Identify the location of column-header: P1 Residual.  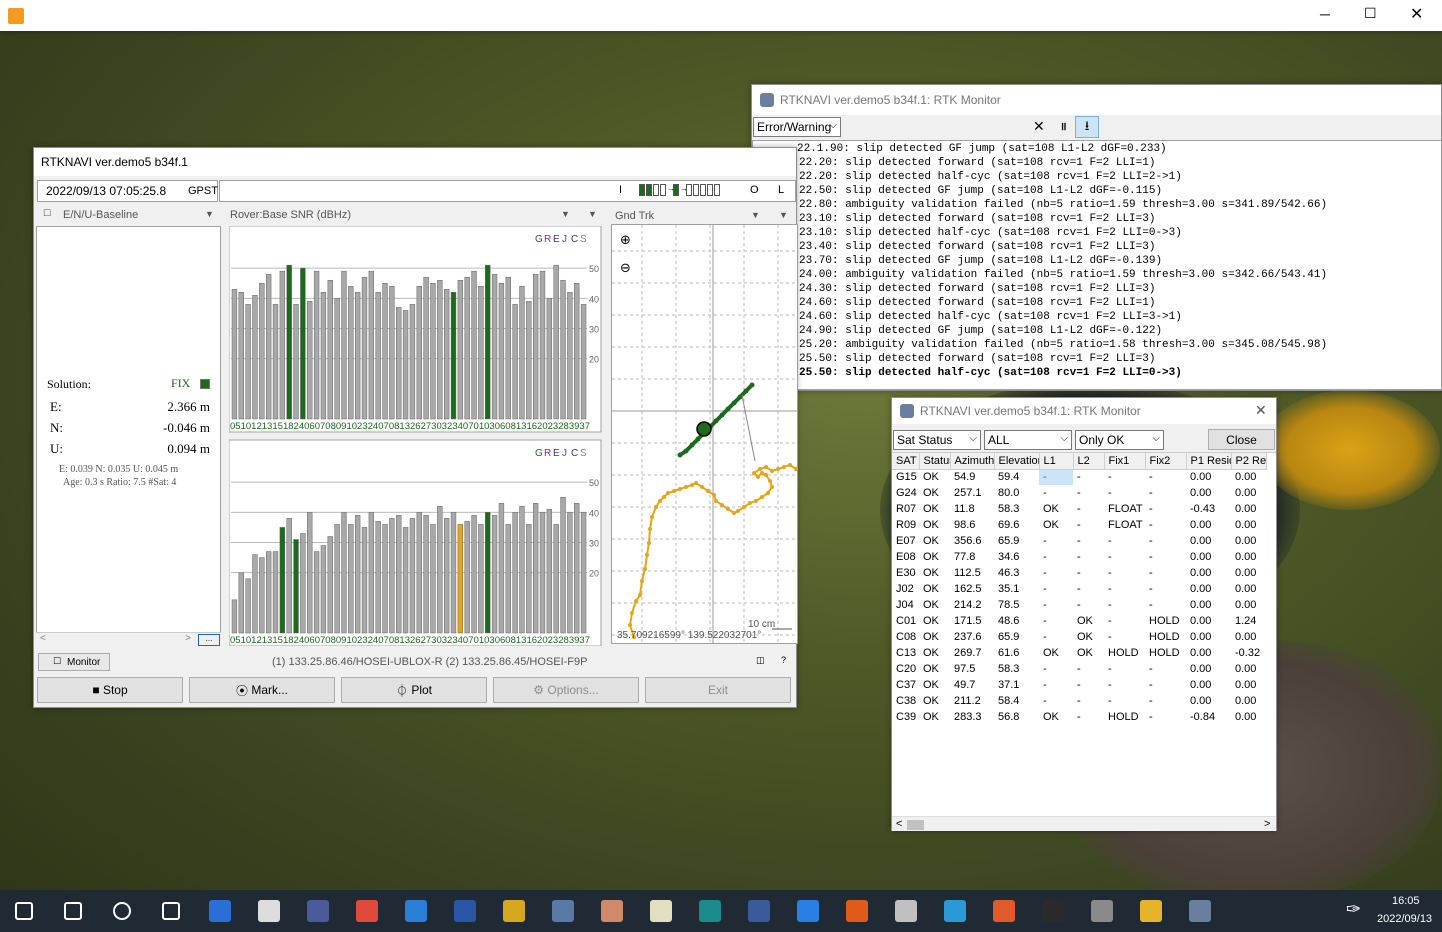
(1209, 461).